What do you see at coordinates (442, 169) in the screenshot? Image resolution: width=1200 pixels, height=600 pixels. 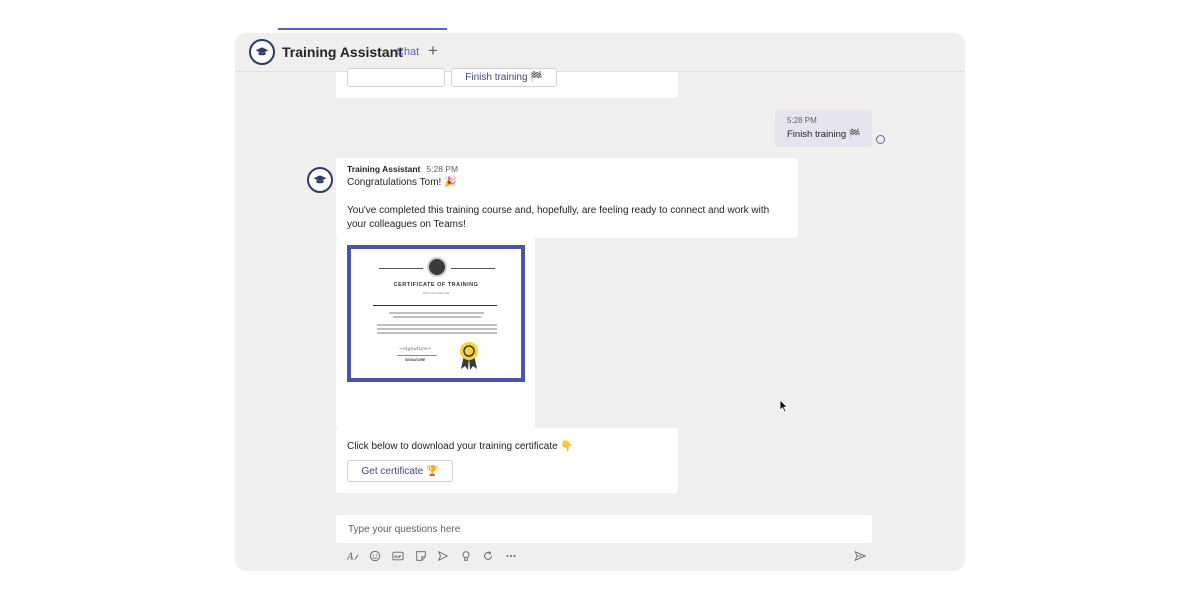 I see `message-time: 5:28 PM` at bounding box center [442, 169].